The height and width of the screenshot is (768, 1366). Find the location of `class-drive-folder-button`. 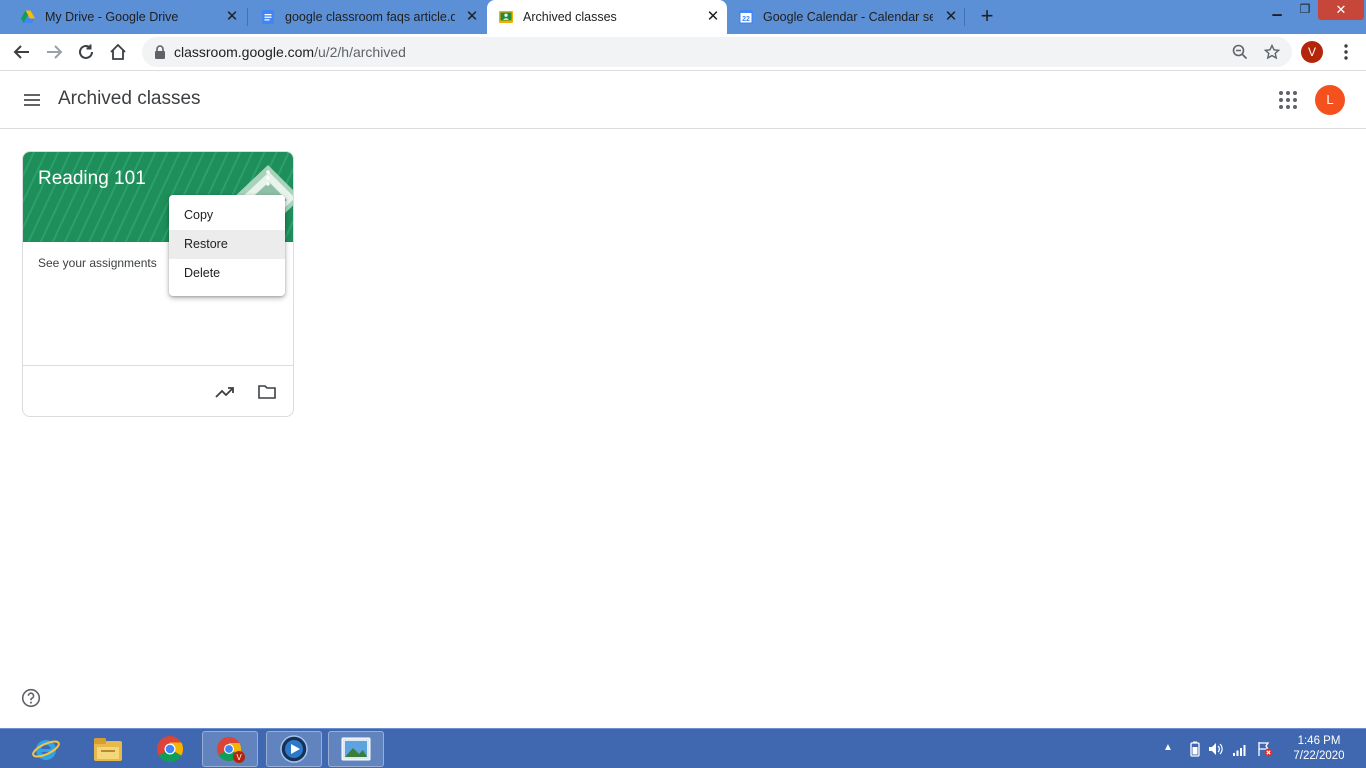

class-drive-folder-button is located at coordinates (267, 392).